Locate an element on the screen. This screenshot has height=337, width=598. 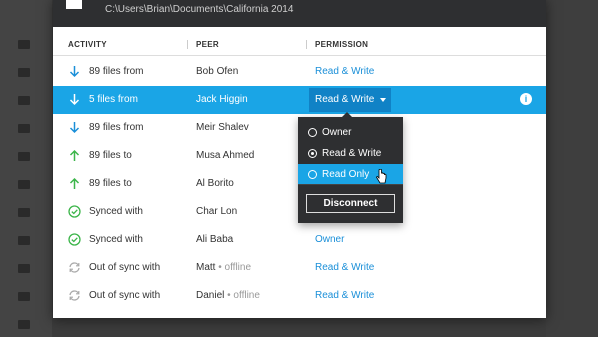
folder-path: C:\Users\Brian\Documents\California 2014 is located at coordinates (199, 9).